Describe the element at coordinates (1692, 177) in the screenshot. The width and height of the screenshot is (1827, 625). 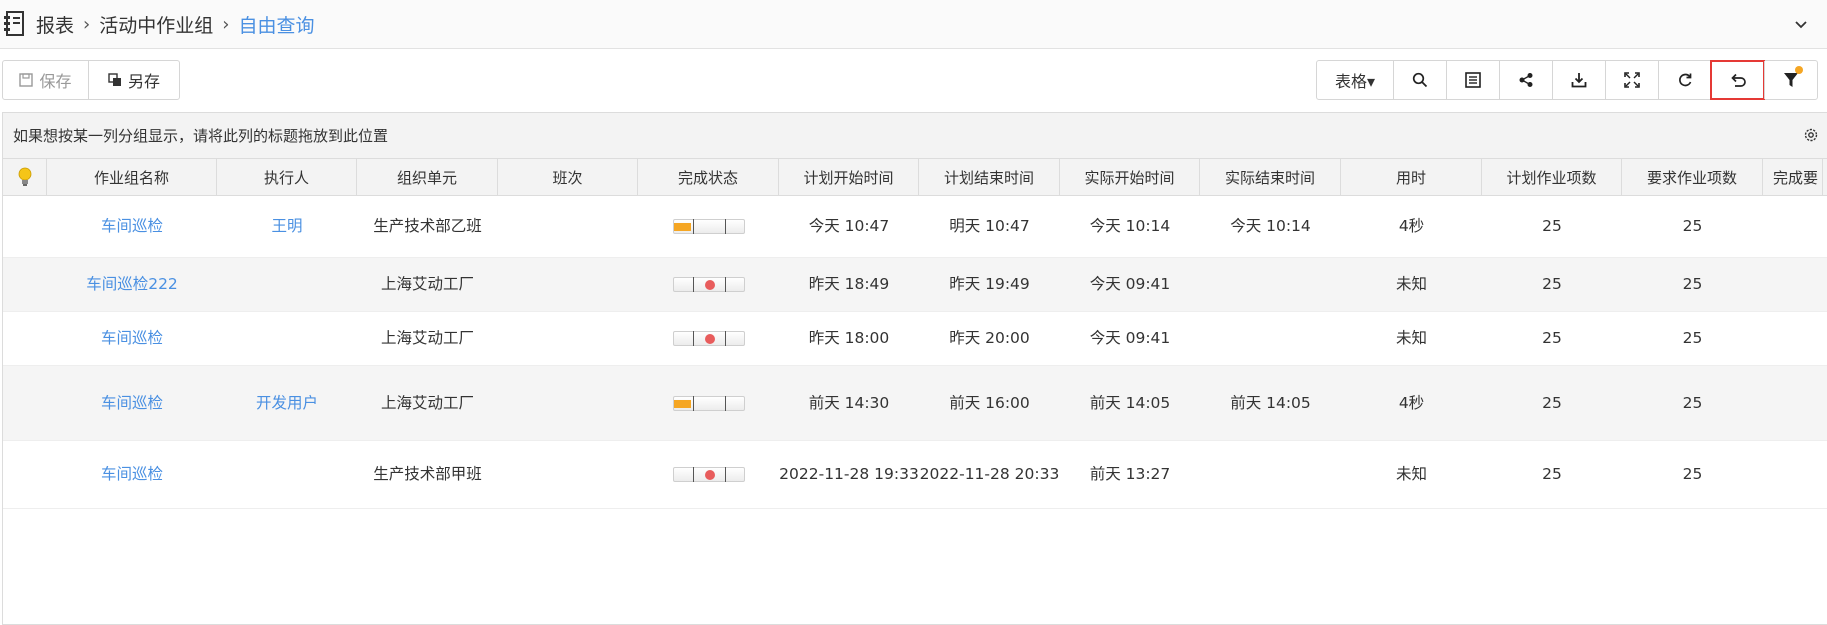
I see `column-header-required-items: 要求作业项数` at that location.